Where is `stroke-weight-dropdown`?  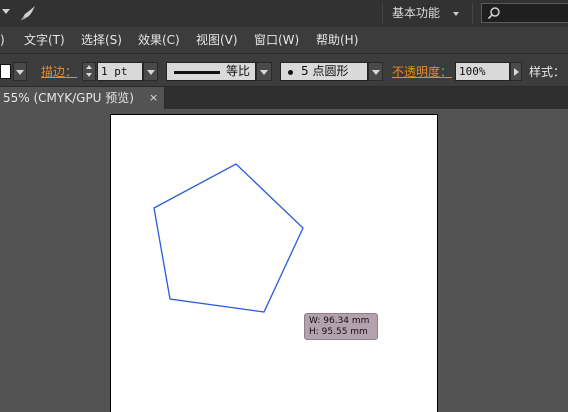
stroke-weight-dropdown is located at coordinates (150, 71).